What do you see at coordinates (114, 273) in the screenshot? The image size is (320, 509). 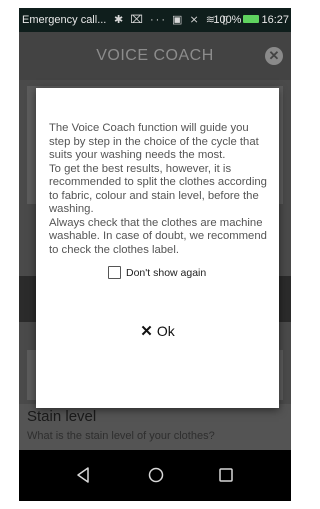 I see `dont-show-again-checkbox` at bounding box center [114, 273].